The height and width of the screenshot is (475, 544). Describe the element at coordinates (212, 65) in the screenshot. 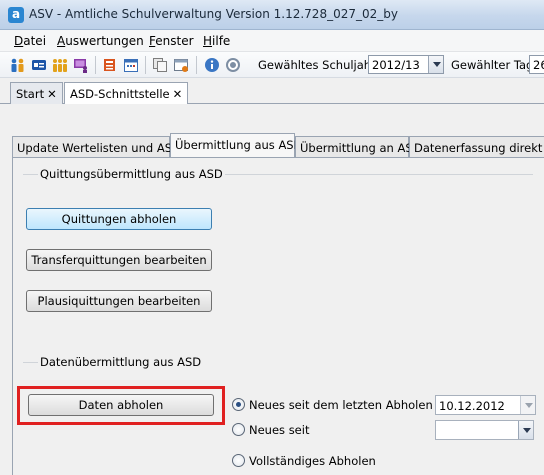

I see `info-icon` at that location.